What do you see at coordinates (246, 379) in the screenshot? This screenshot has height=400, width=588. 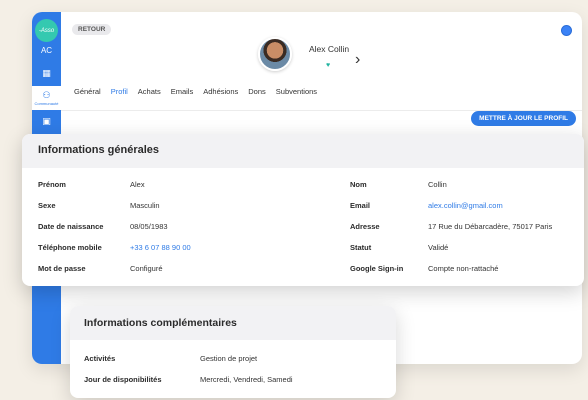 I see `value-disponibilites: Mercredi, Vendredi, Samedi` at bounding box center [246, 379].